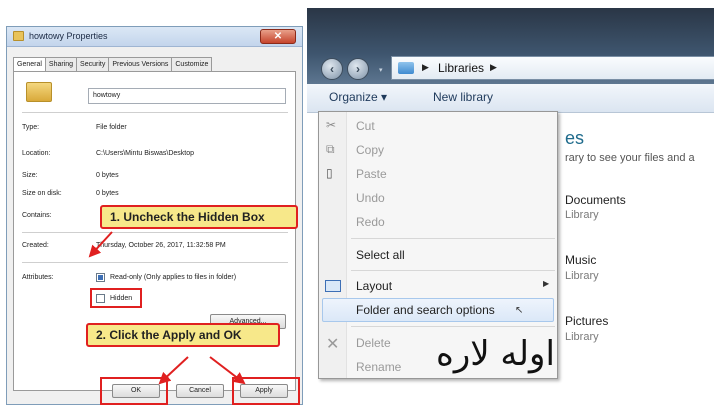 The image size is (714, 405). What do you see at coordinates (29, 64) in the screenshot?
I see `tab-general: General` at bounding box center [29, 64].